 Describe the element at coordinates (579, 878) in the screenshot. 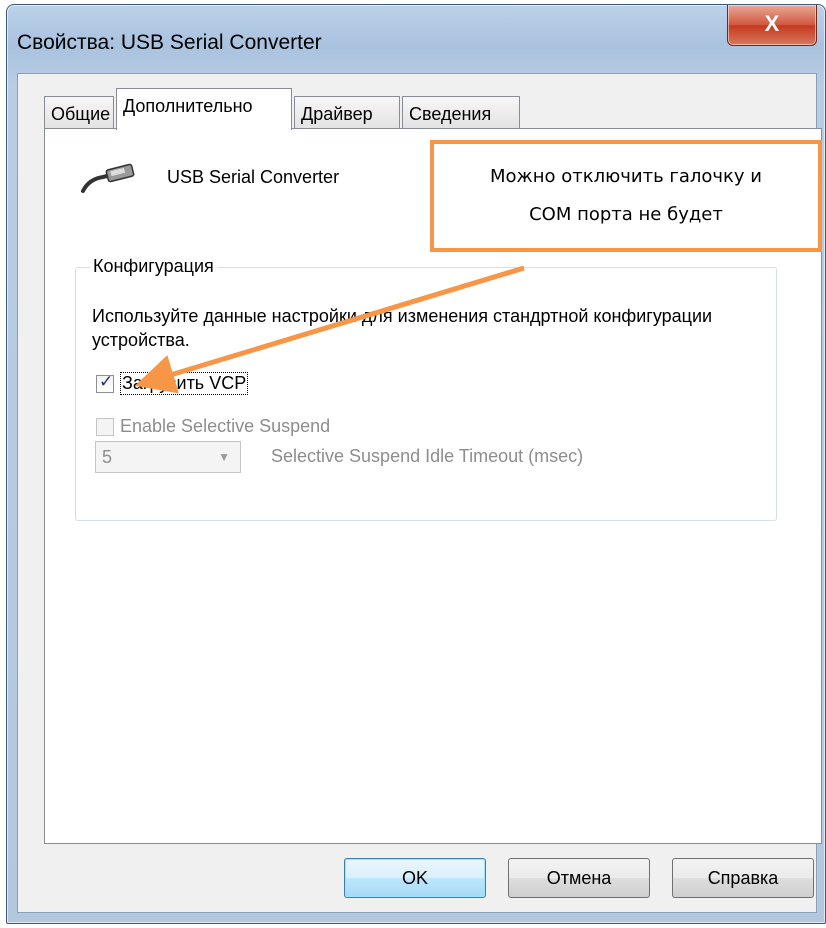

I see `cancel-button: Отмена` at that location.